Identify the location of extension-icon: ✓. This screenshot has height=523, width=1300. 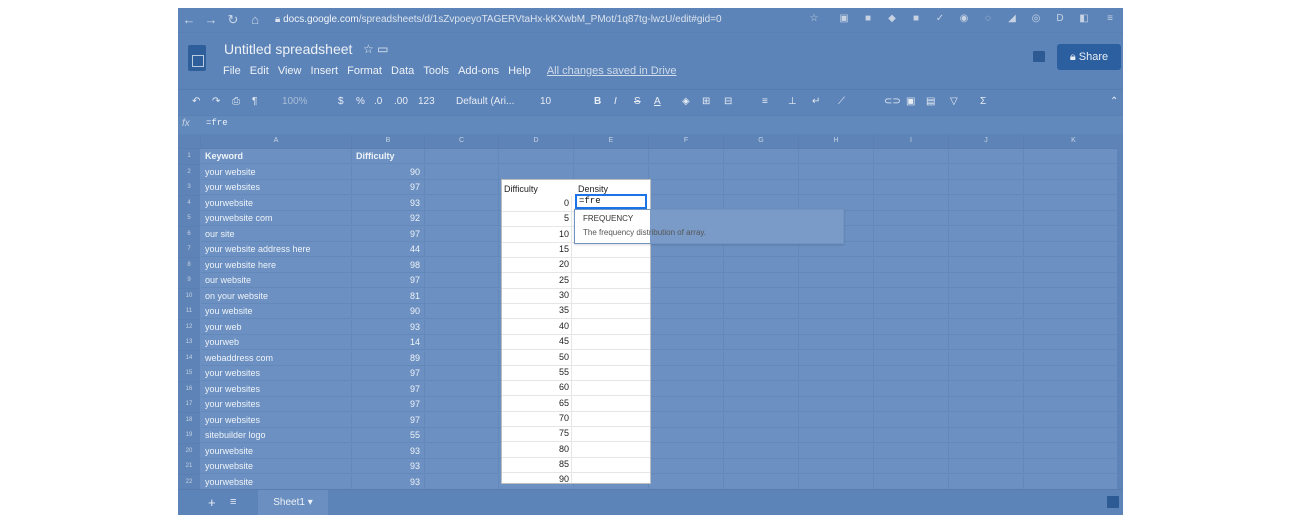
(940, 19).